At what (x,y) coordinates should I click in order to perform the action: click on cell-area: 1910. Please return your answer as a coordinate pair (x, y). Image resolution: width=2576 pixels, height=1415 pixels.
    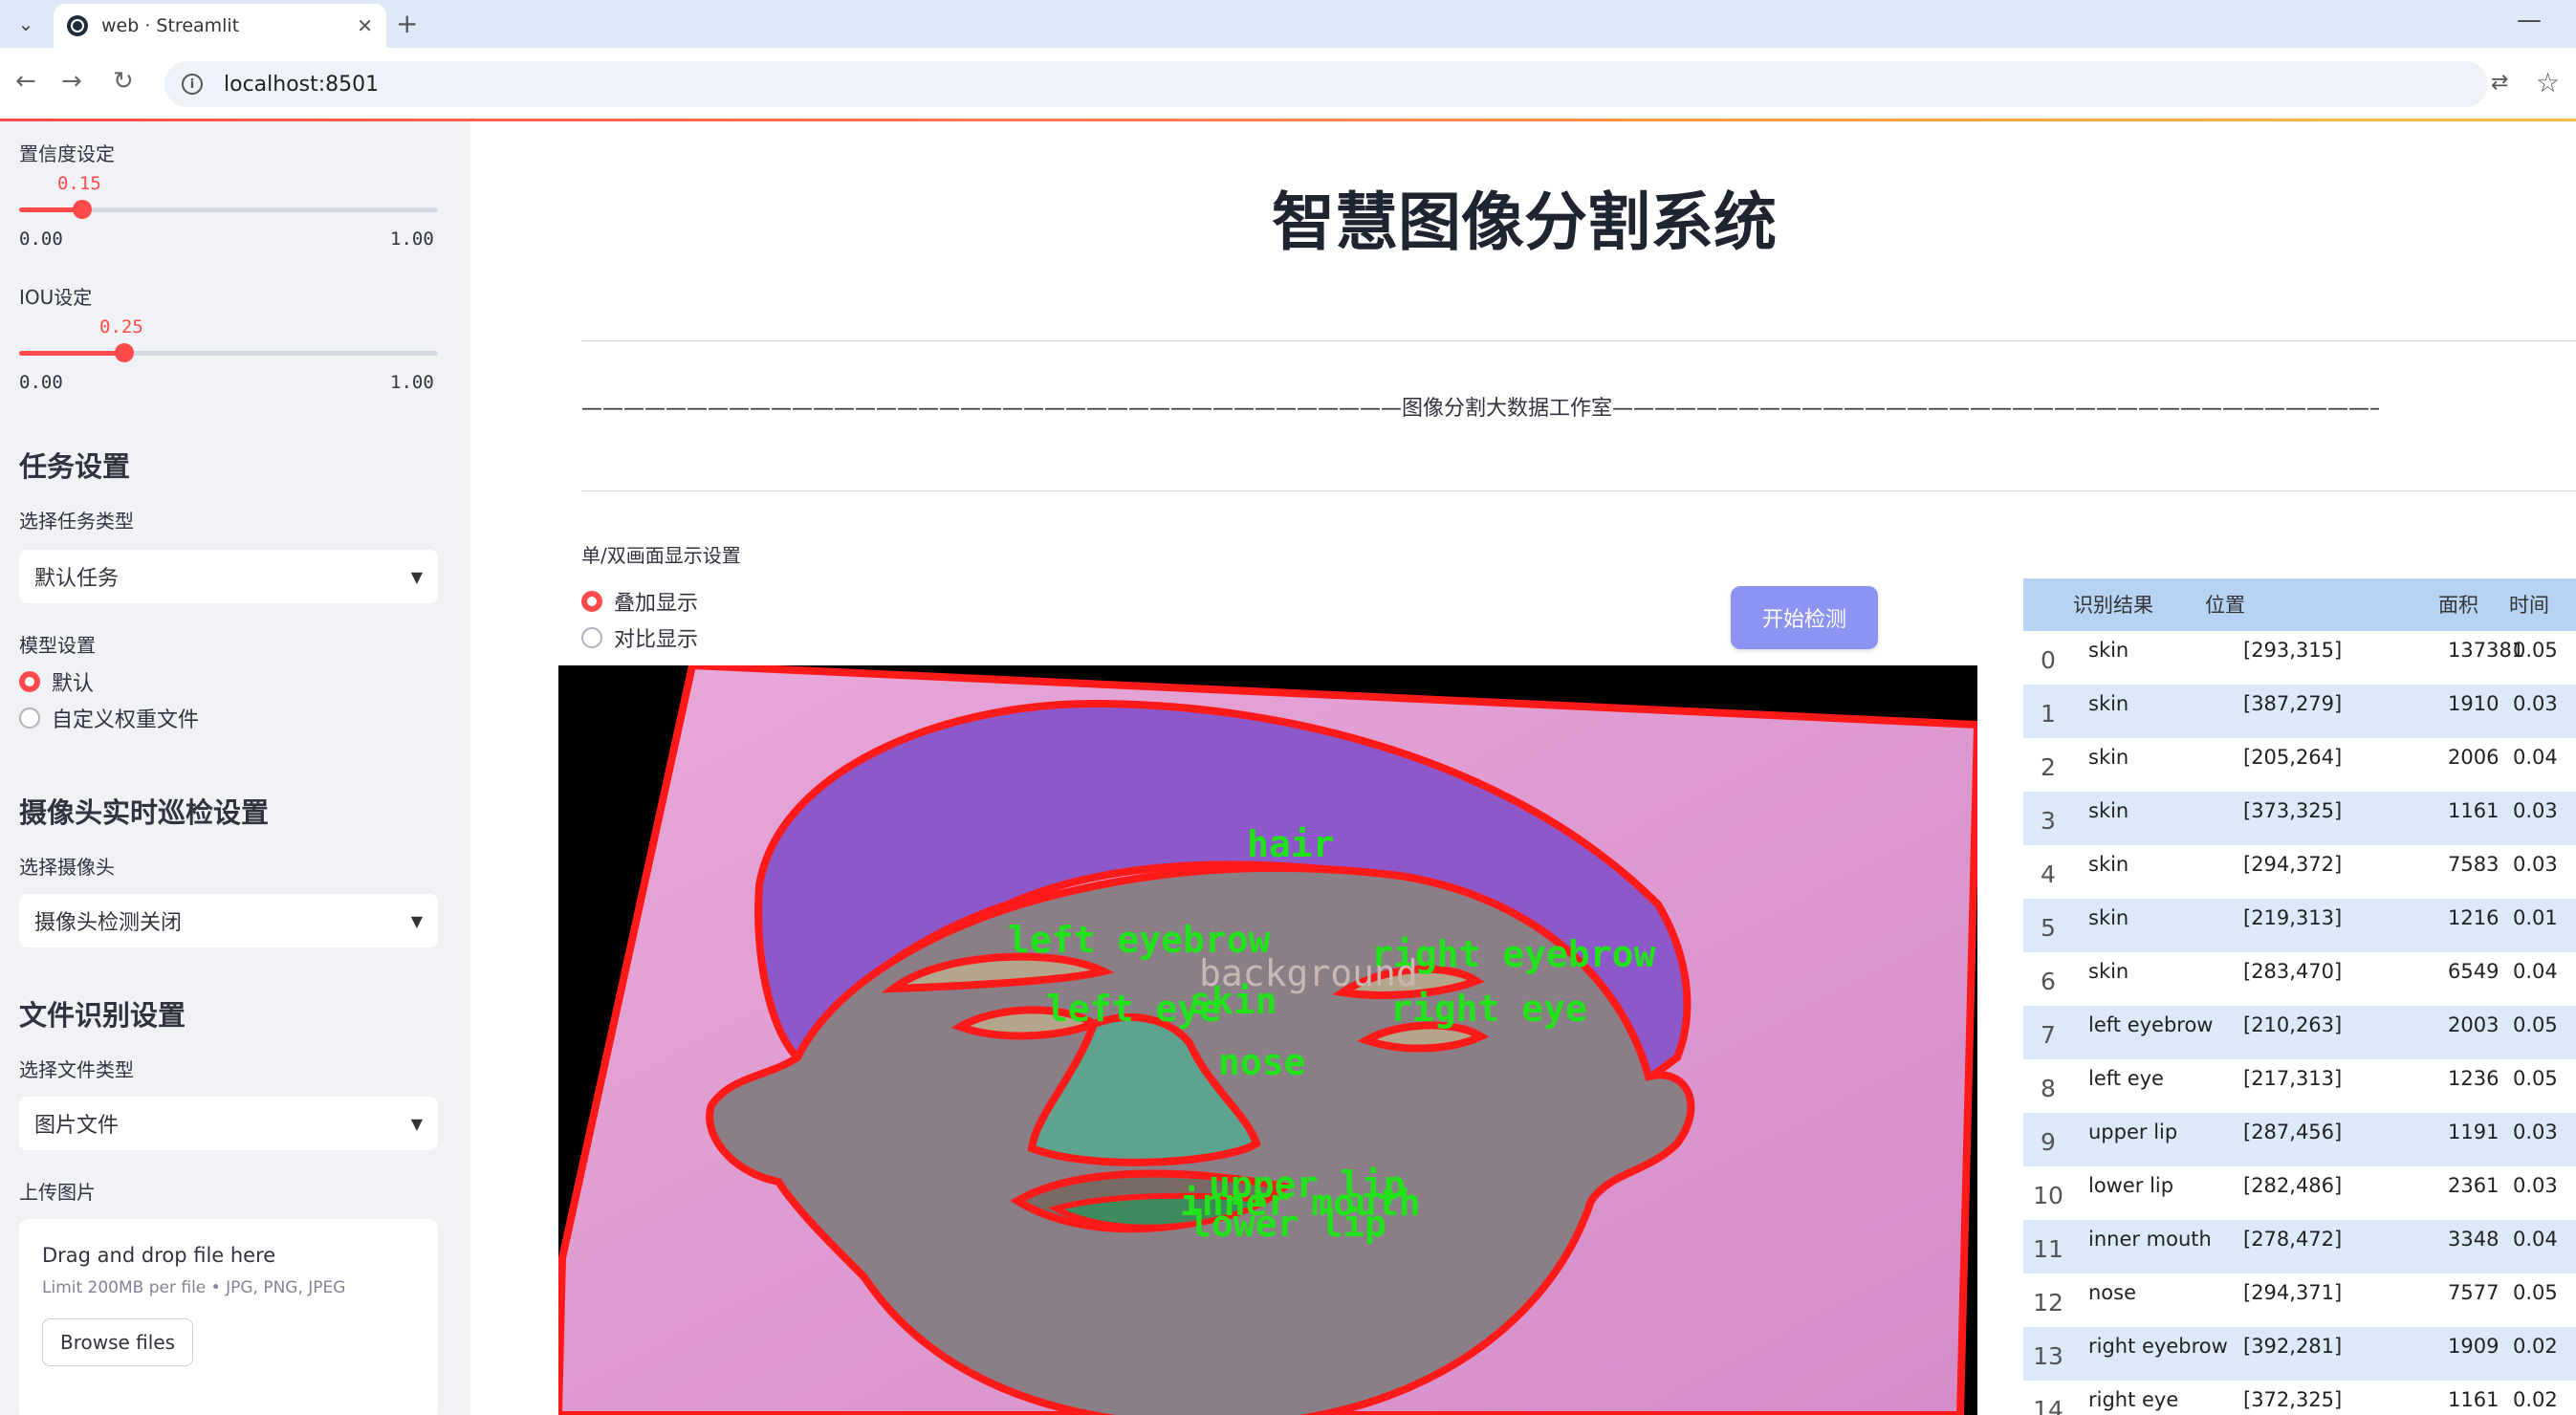
    Looking at the image, I should click on (2474, 703).